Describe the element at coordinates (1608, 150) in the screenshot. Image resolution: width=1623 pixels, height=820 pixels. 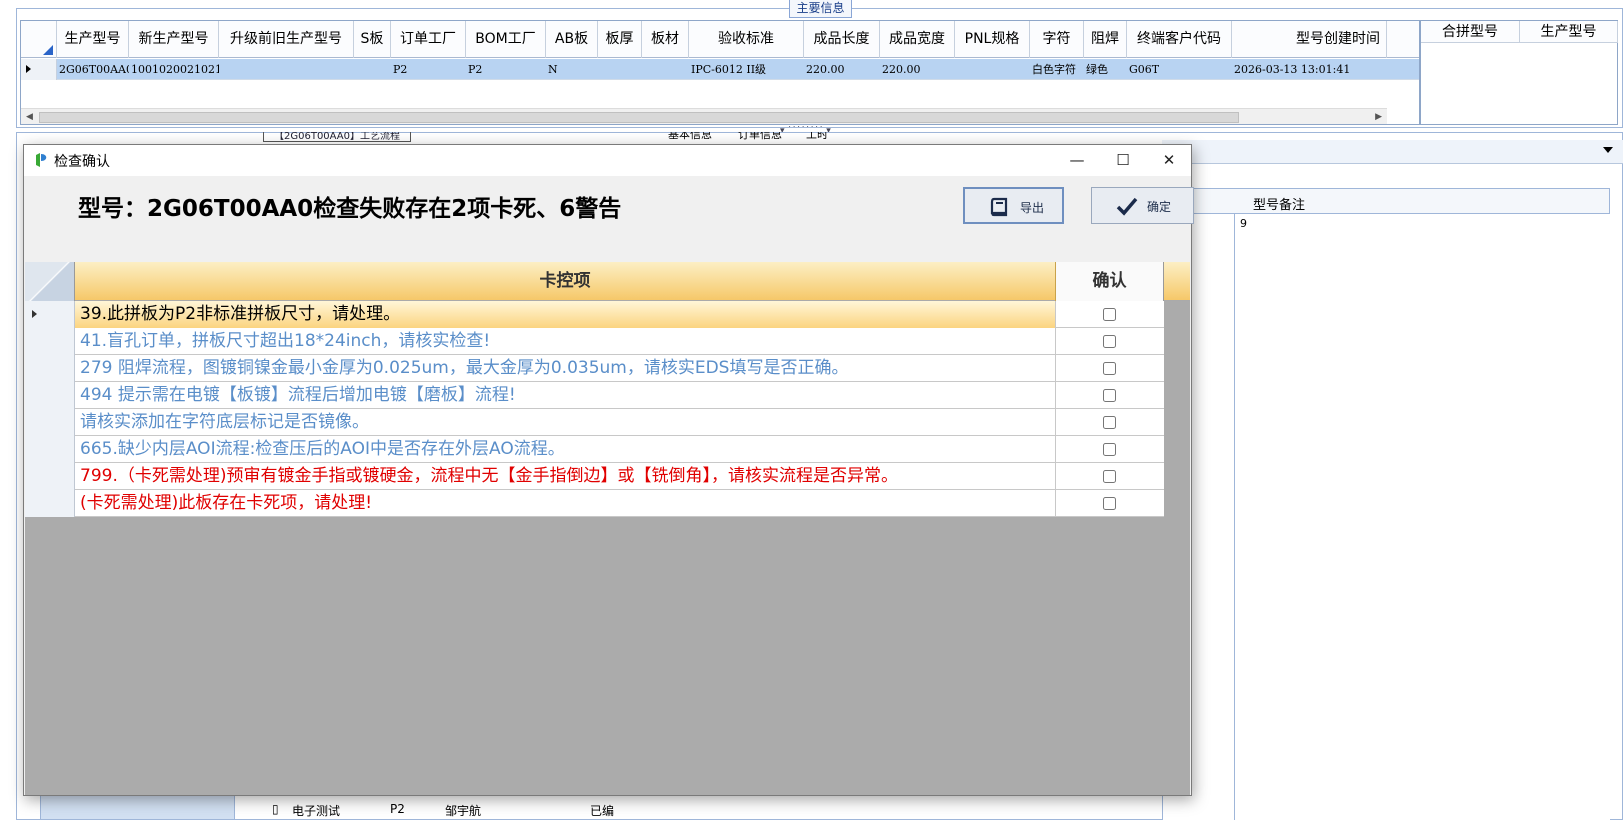
I see `chevron-down-icon` at that location.